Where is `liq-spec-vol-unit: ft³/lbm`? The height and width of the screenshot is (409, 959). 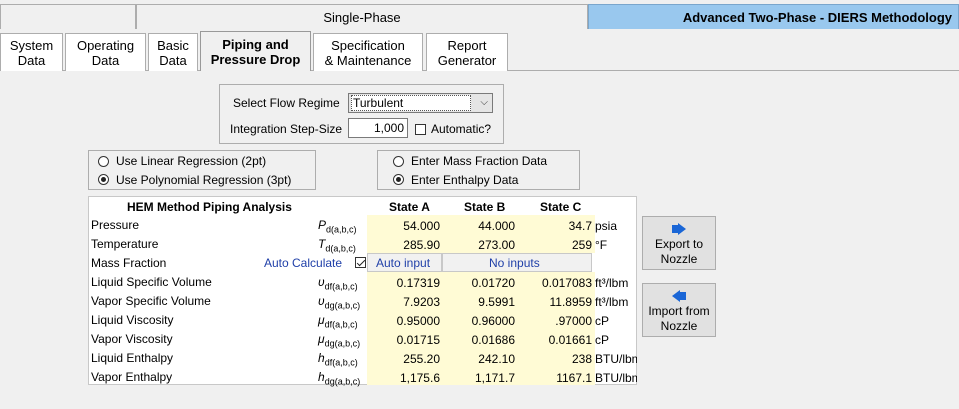
liq-spec-vol-unit: ft³/lbm is located at coordinates (612, 283).